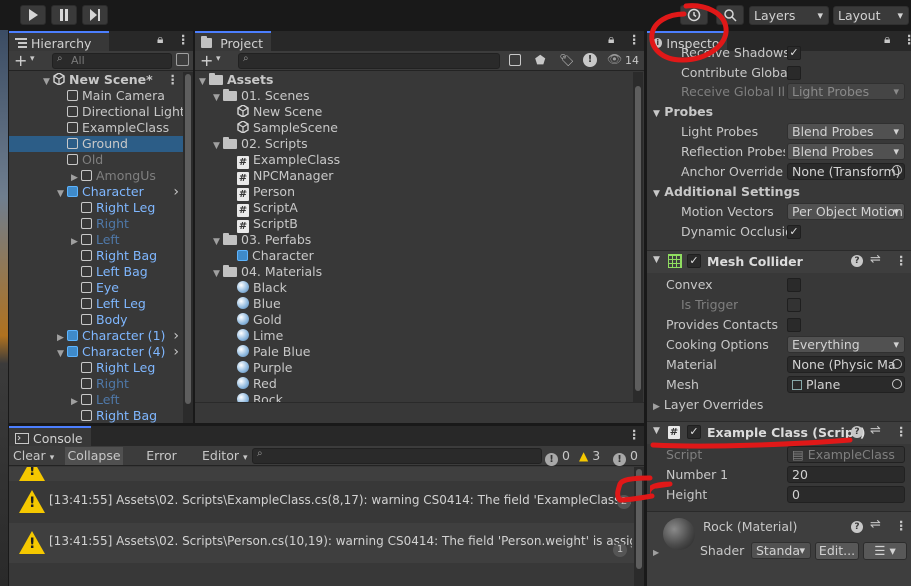 Image resolution: width=911 pixels, height=586 pixels. I want to click on tree-row: Left Bag, so click(96, 272).